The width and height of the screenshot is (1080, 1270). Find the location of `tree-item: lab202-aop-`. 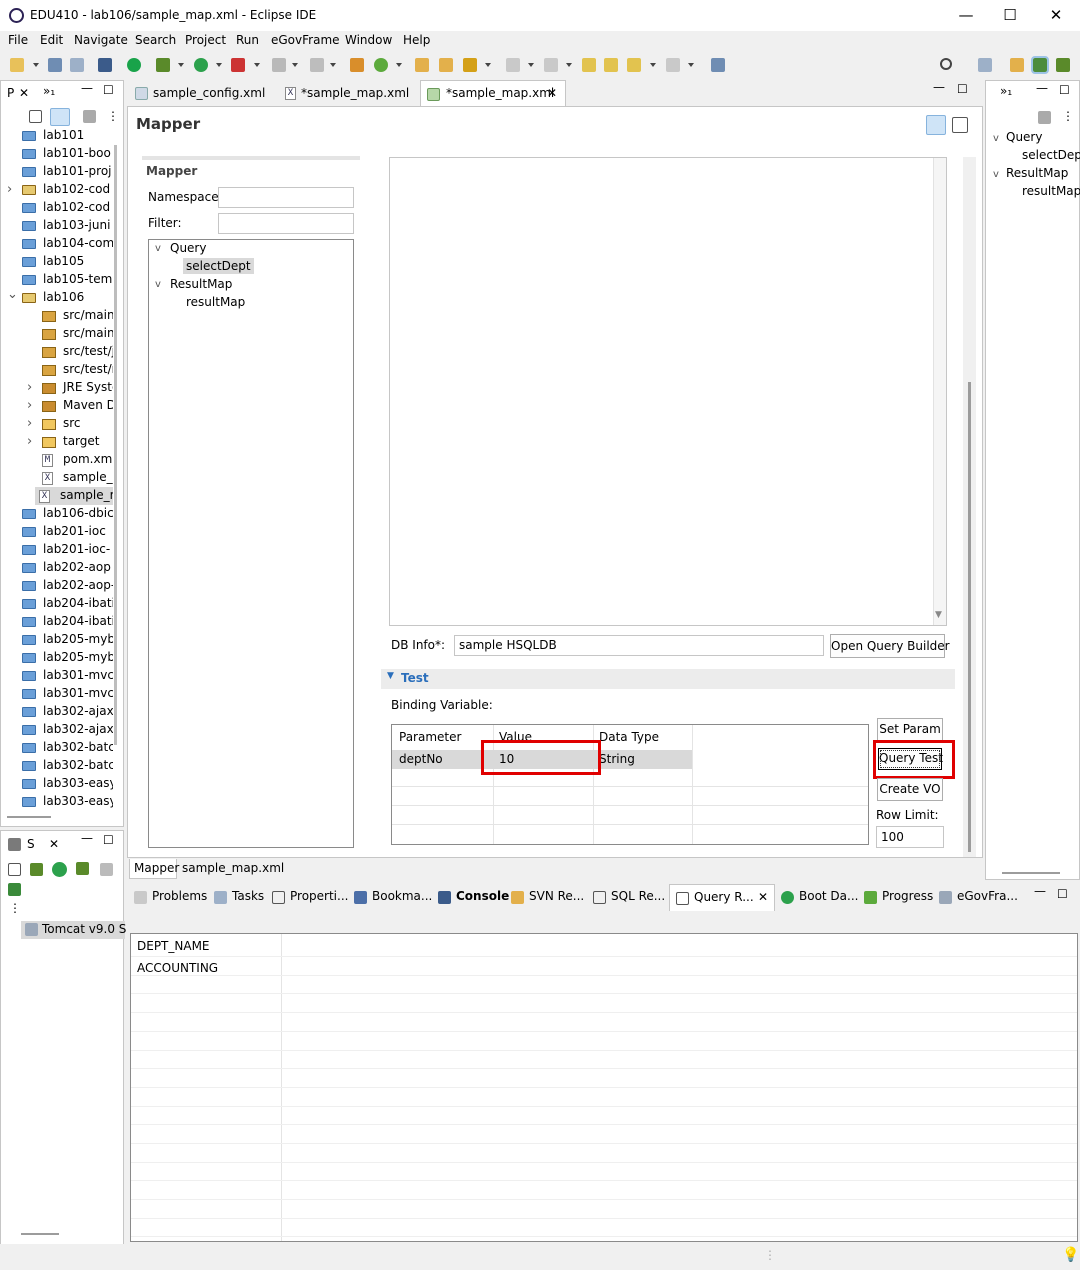

tree-item: lab202-aop- is located at coordinates (57, 586).